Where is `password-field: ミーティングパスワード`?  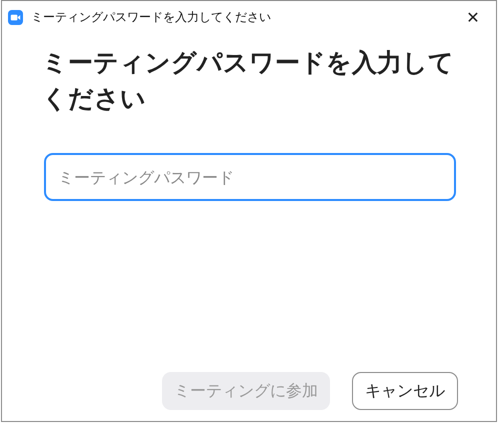 password-field: ミーティングパスワード is located at coordinates (250, 177).